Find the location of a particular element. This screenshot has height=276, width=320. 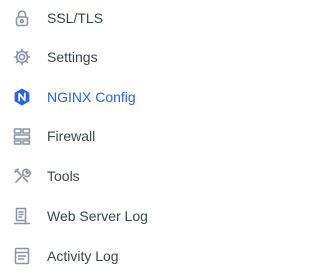

nginx-icon is located at coordinates (22, 97).